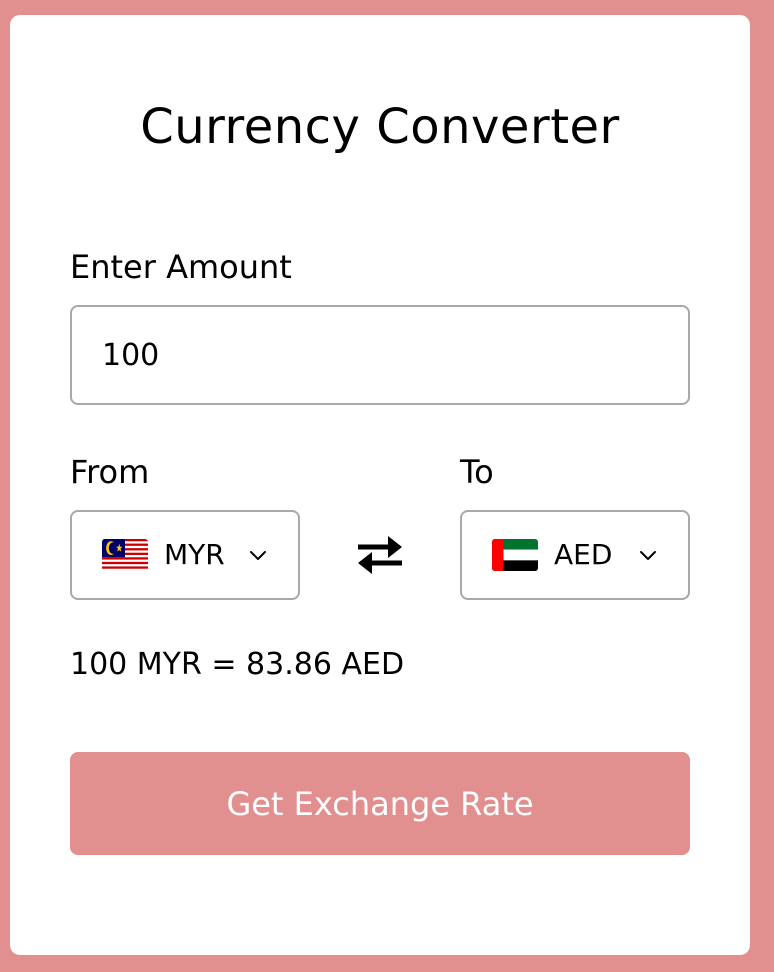  What do you see at coordinates (380, 555) in the screenshot?
I see `swap-arrows-icon` at bounding box center [380, 555].